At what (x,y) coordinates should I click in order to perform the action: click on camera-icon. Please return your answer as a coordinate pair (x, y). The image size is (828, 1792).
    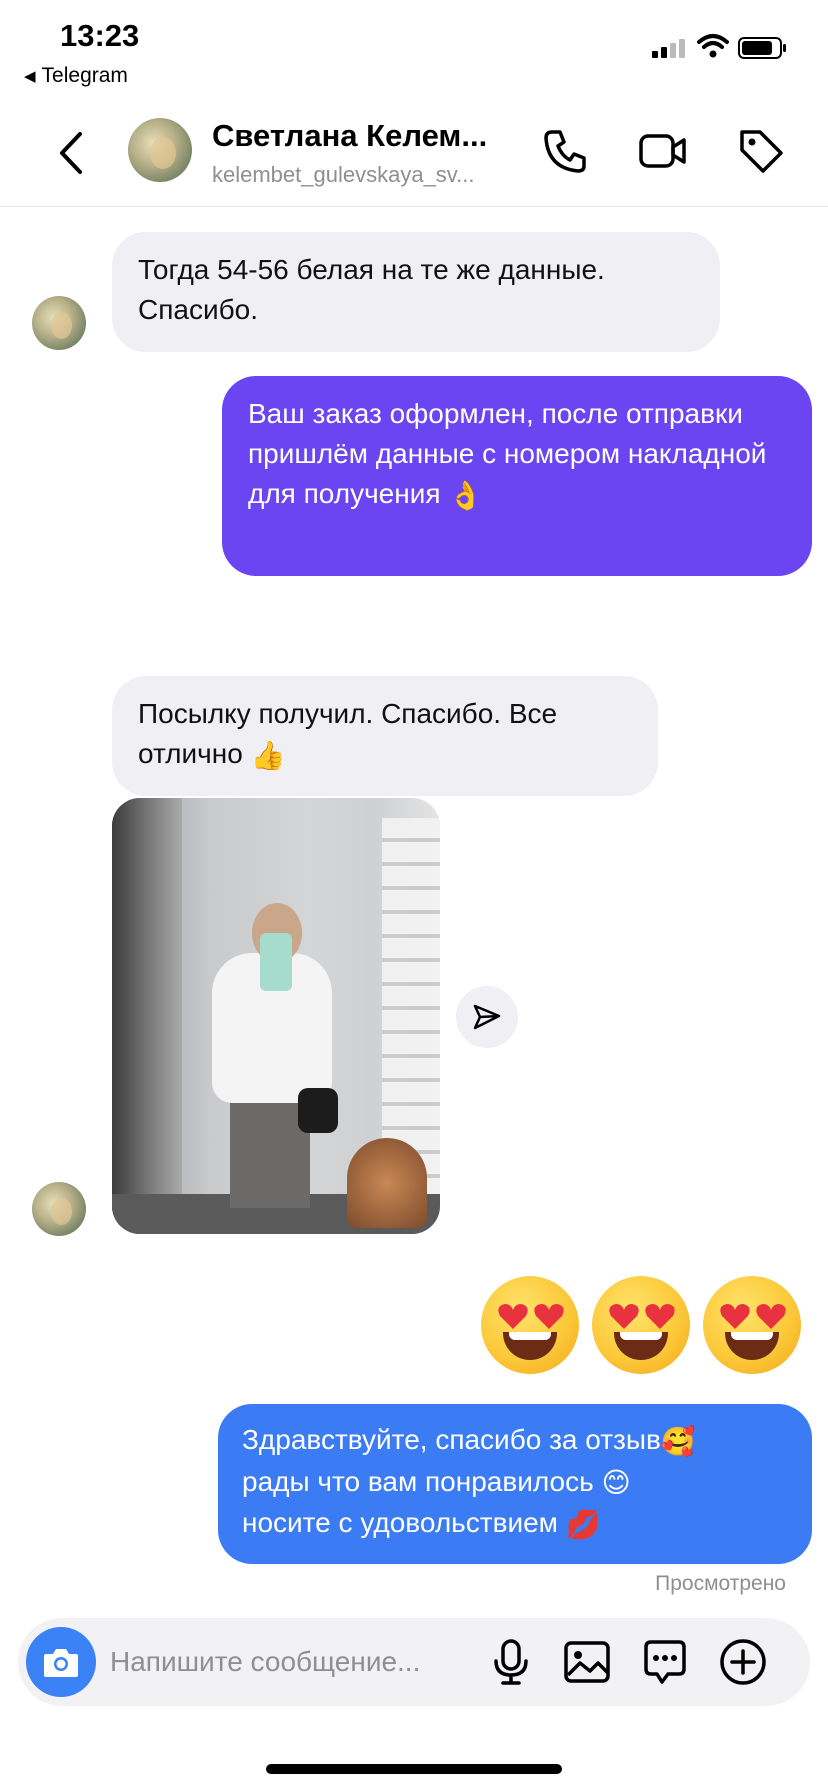
    Looking at the image, I should click on (61, 1663).